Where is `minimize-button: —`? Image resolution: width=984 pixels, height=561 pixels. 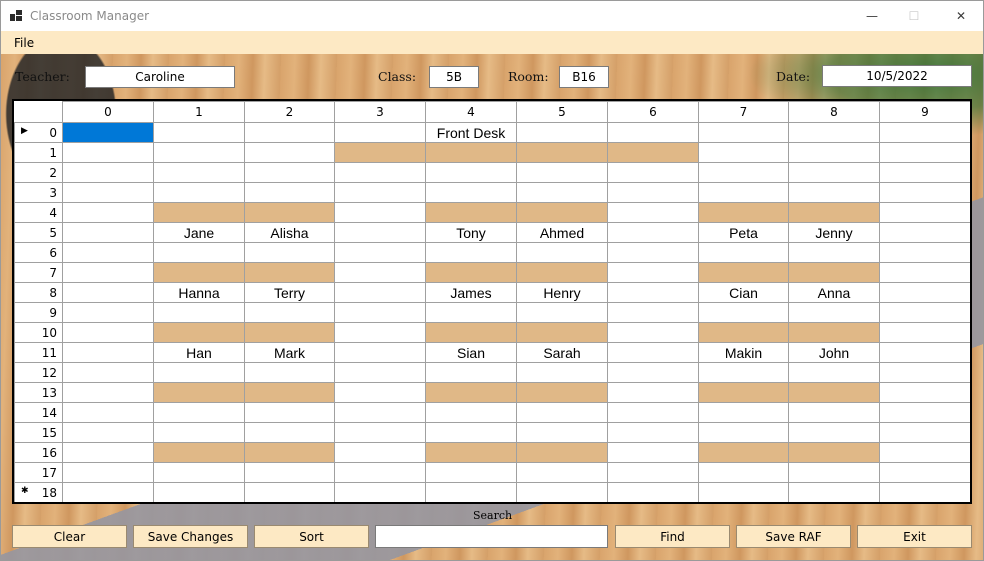 minimize-button: — is located at coordinates (872, 16).